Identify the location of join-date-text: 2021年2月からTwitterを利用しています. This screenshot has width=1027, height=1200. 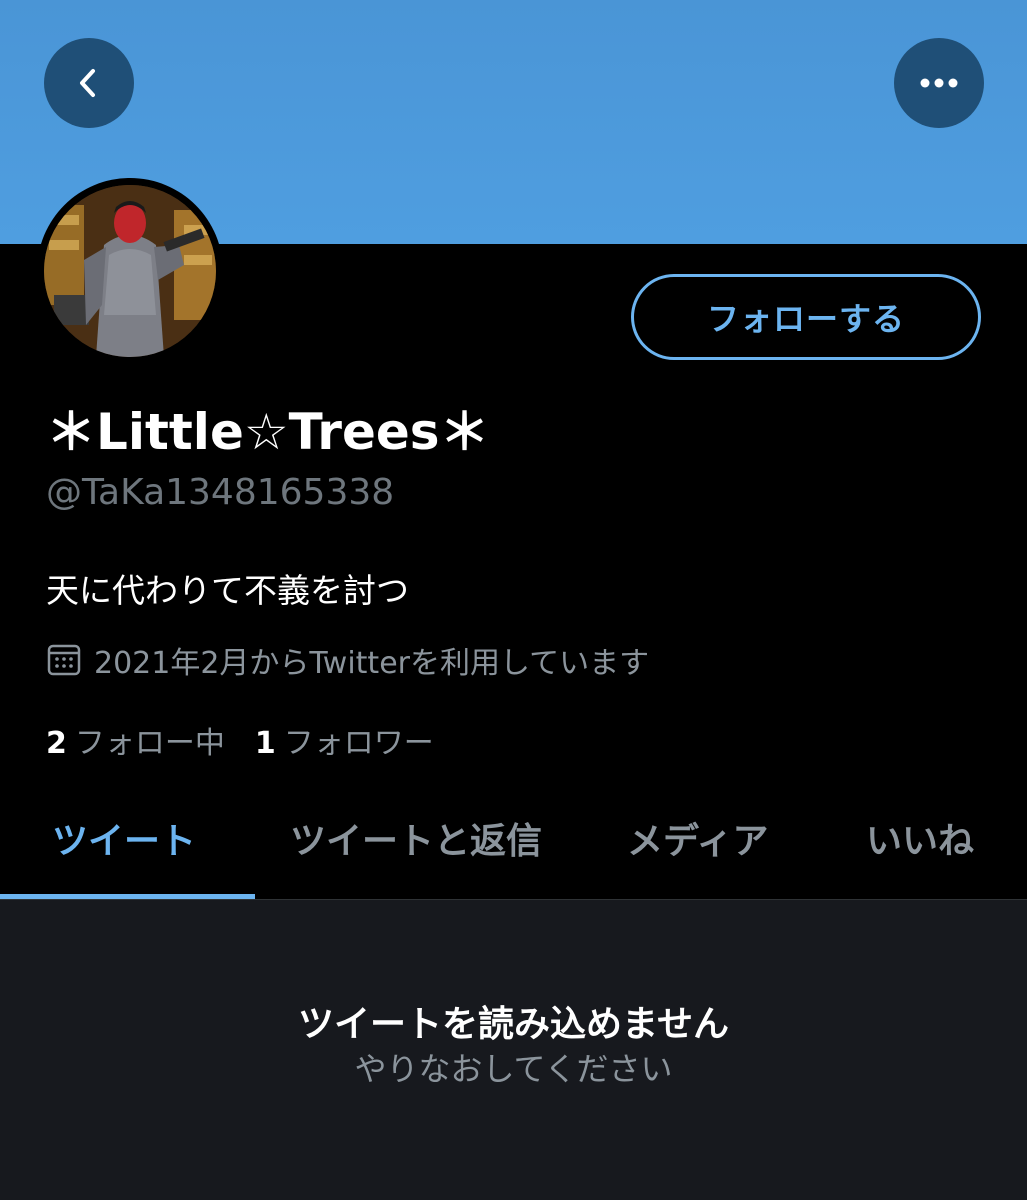
(372, 663).